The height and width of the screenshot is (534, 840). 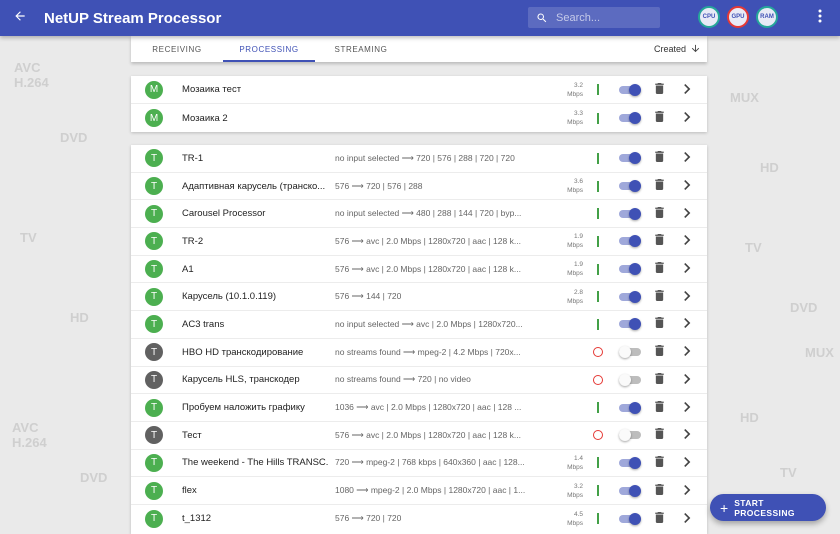 I want to click on gpu-gauge: GPU, so click(x=738, y=17).